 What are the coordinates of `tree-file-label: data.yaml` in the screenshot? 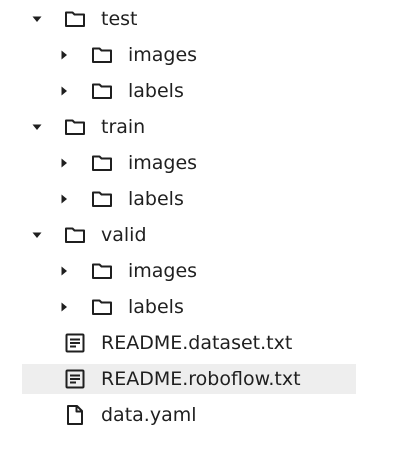 It's located at (149, 415).